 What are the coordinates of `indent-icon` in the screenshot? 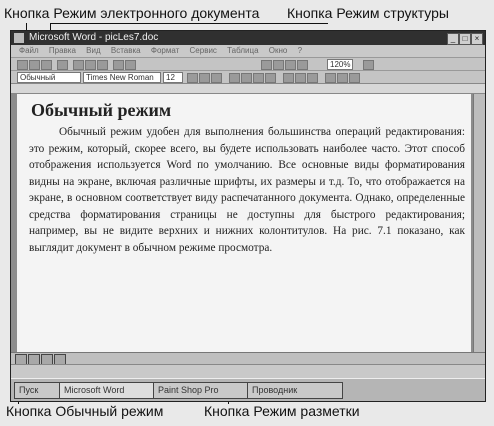 It's located at (312, 78).